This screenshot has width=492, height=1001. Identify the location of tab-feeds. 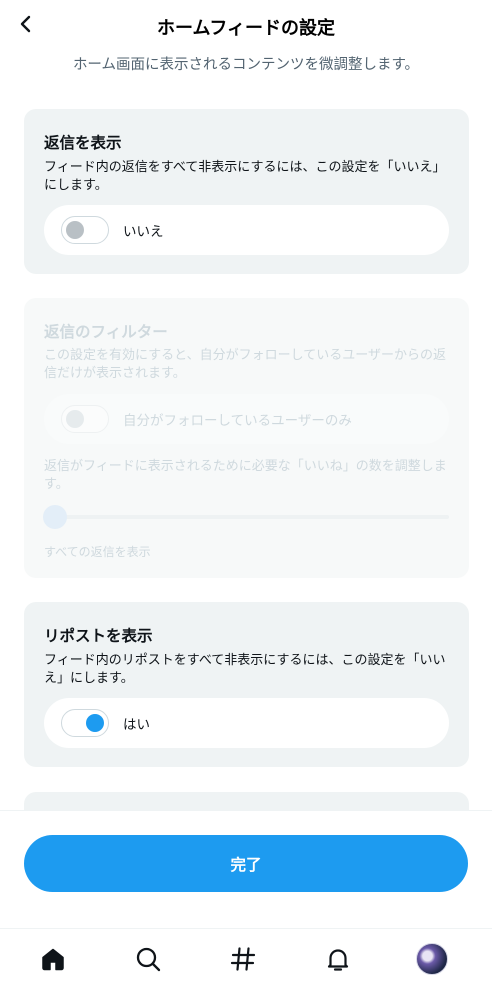
(243, 959).